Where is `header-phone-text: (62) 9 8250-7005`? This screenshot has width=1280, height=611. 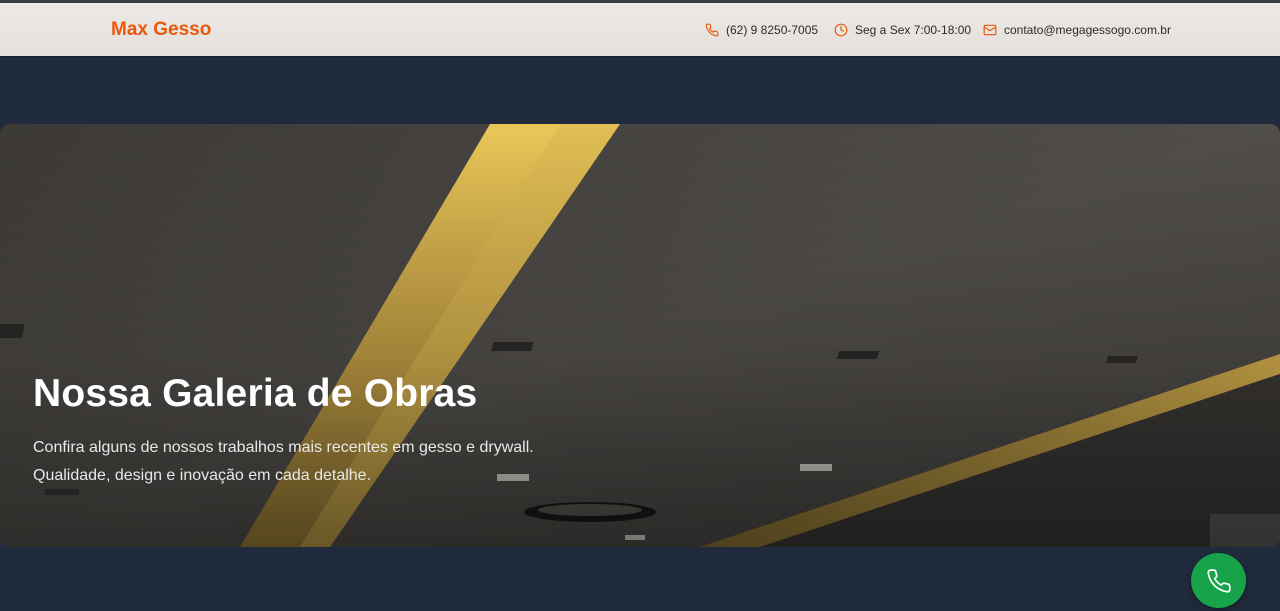 header-phone-text: (62) 9 8250-7005 is located at coordinates (772, 30).